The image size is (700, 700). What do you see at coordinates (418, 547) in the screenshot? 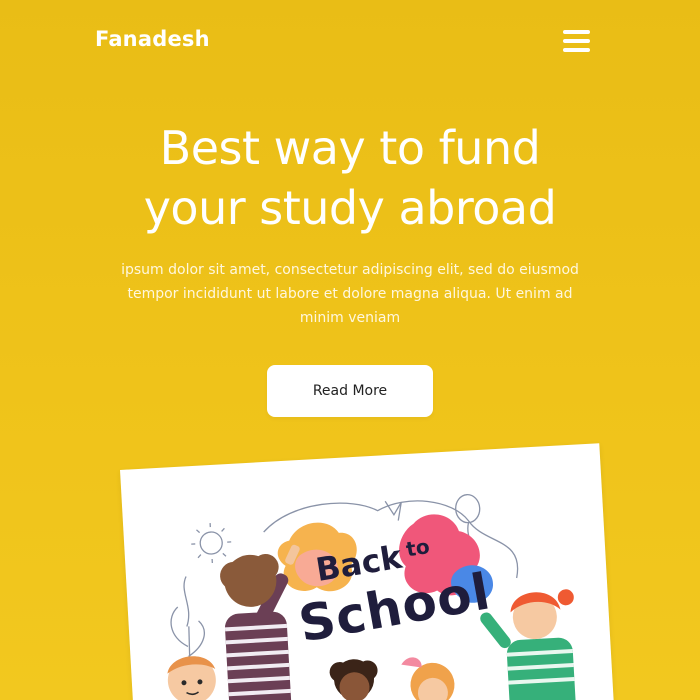
I see `illustration-word-to: to` at bounding box center [418, 547].